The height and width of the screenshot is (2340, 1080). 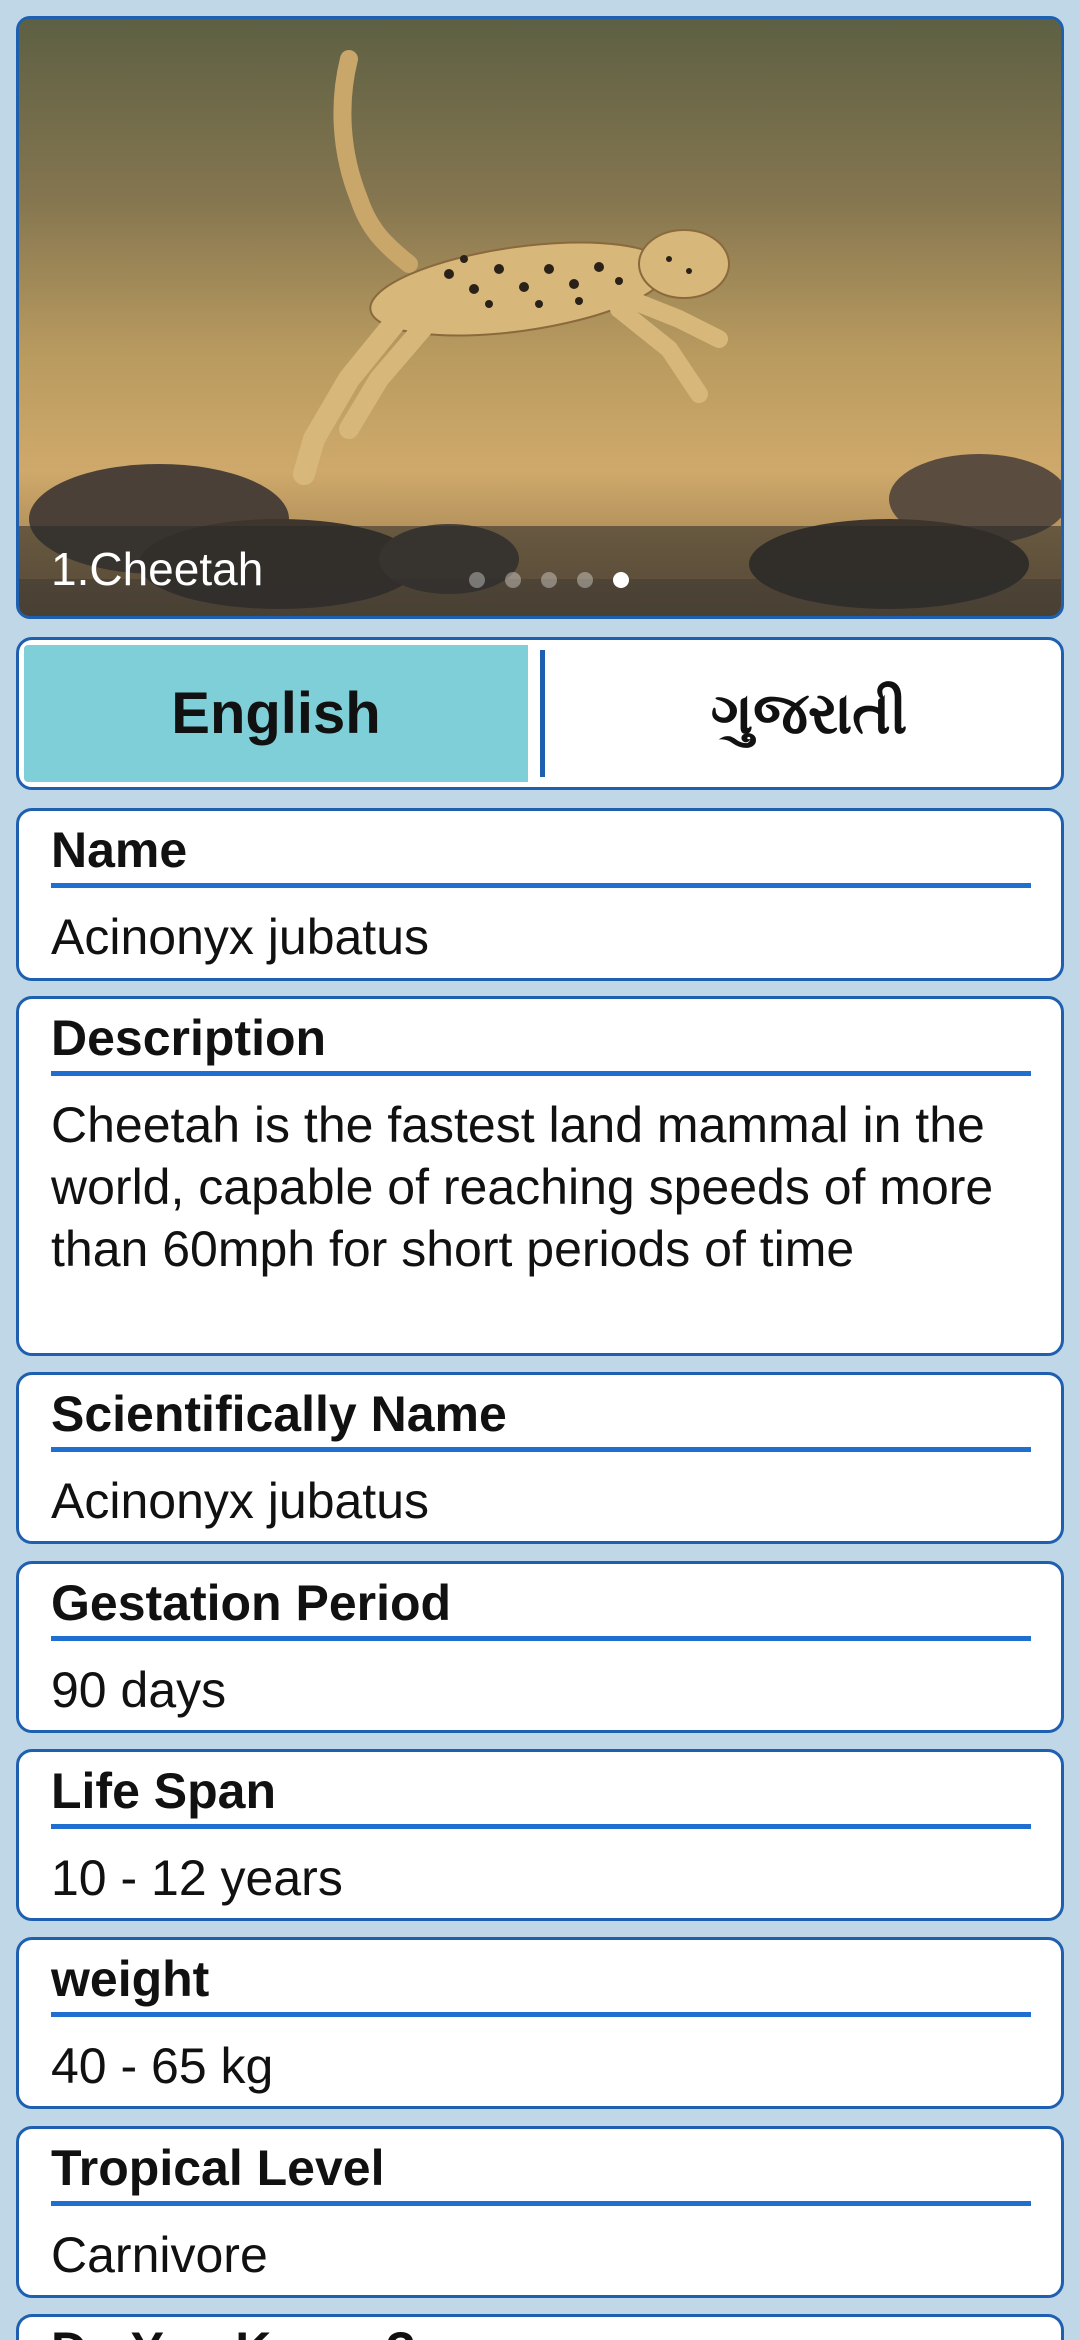 I want to click on lifespan-card: Life Span 10 - 12 years, so click(x=540, y=1835).